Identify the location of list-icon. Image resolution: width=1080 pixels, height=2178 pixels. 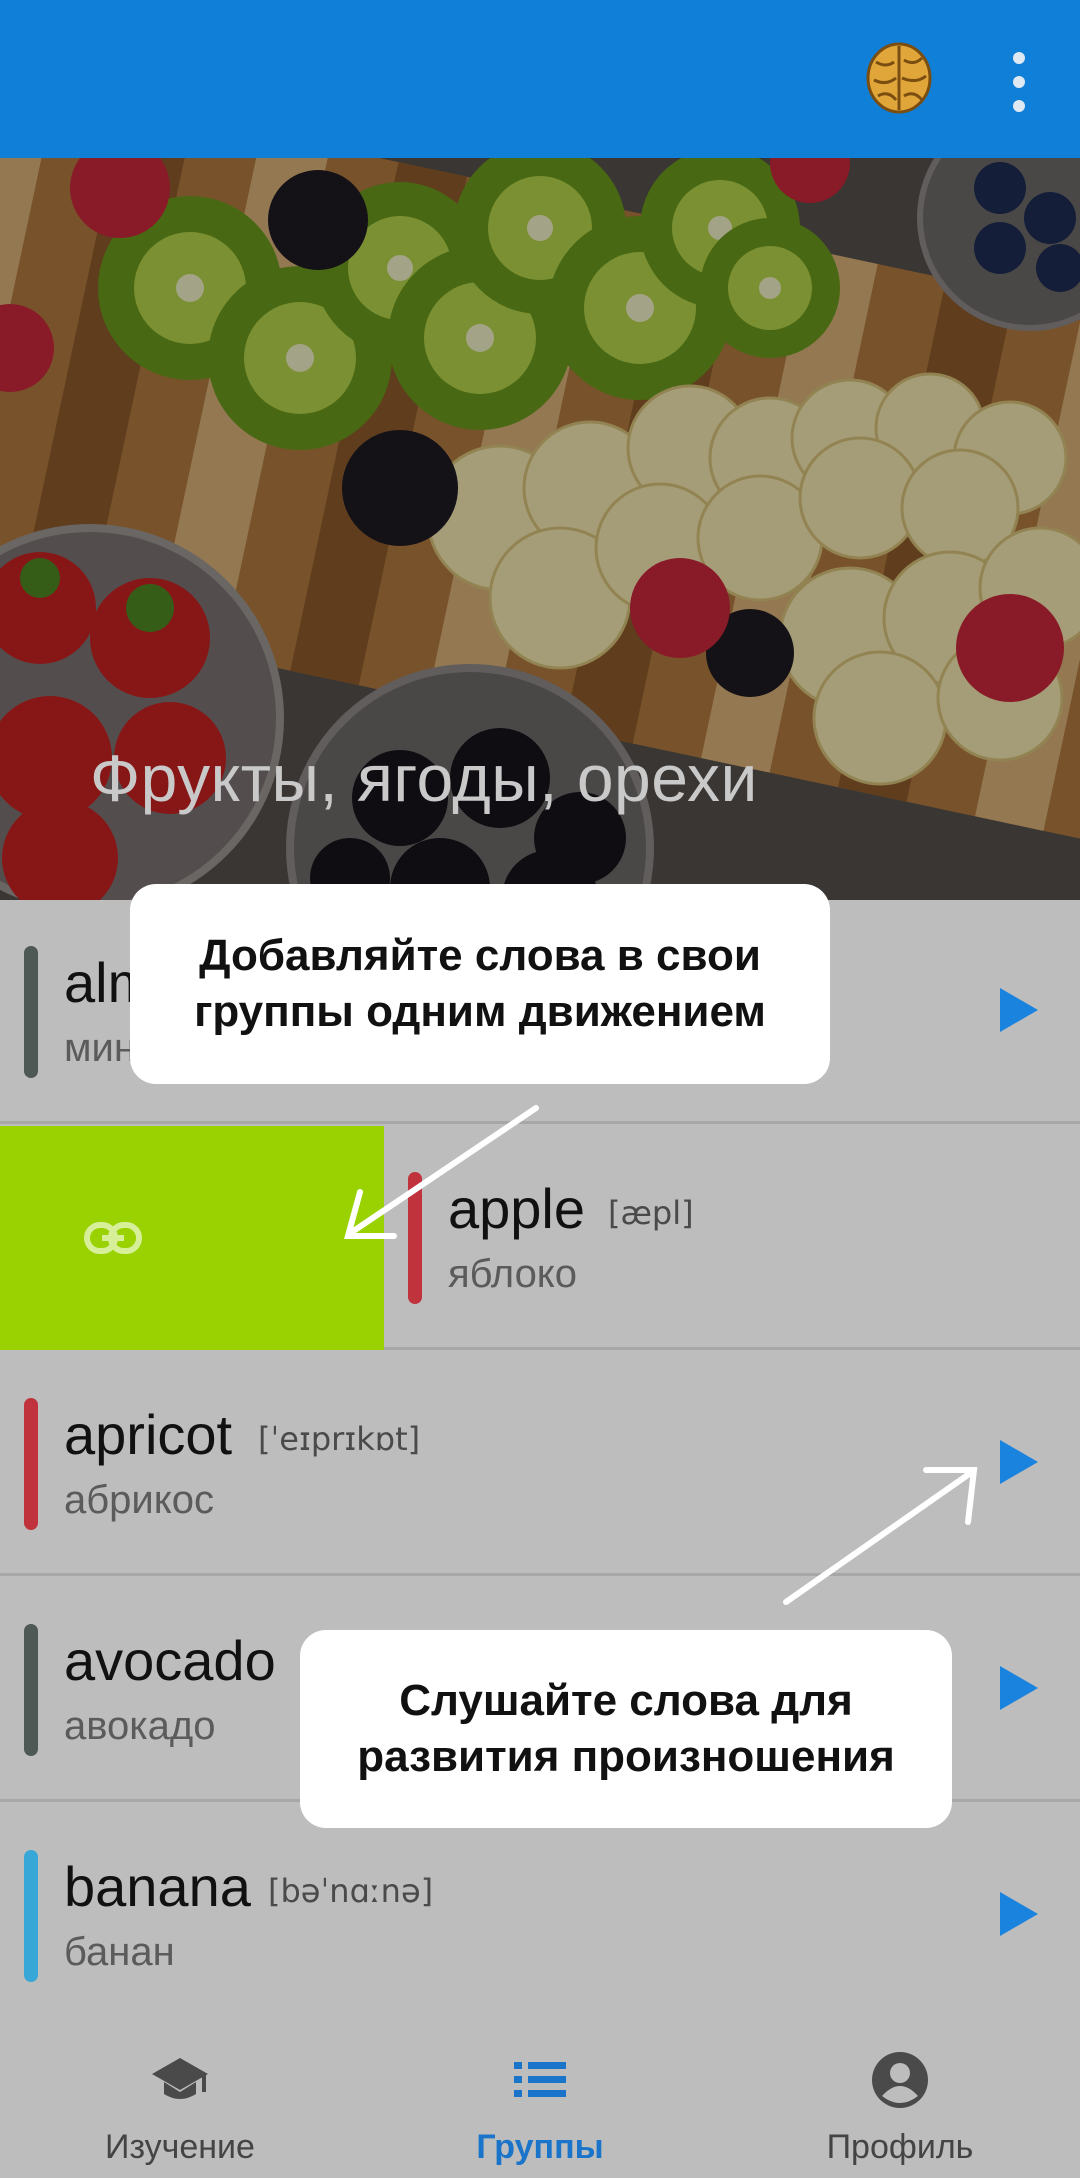
(540, 2079).